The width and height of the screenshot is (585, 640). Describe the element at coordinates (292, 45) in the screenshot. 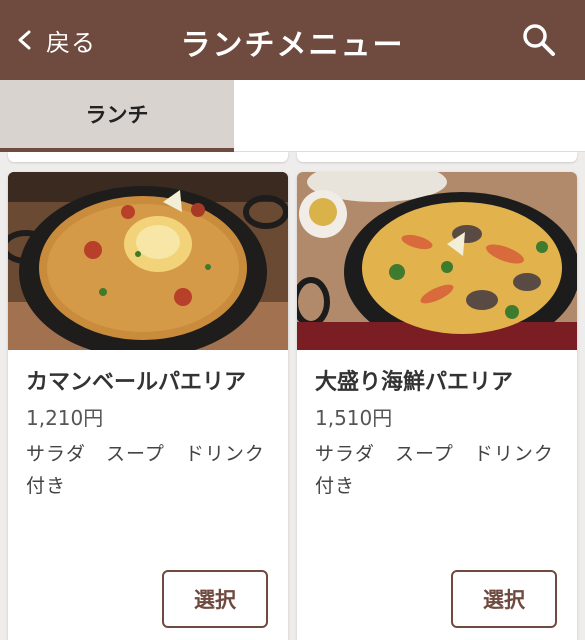

I see `page-title: ランチメニュー` at that location.